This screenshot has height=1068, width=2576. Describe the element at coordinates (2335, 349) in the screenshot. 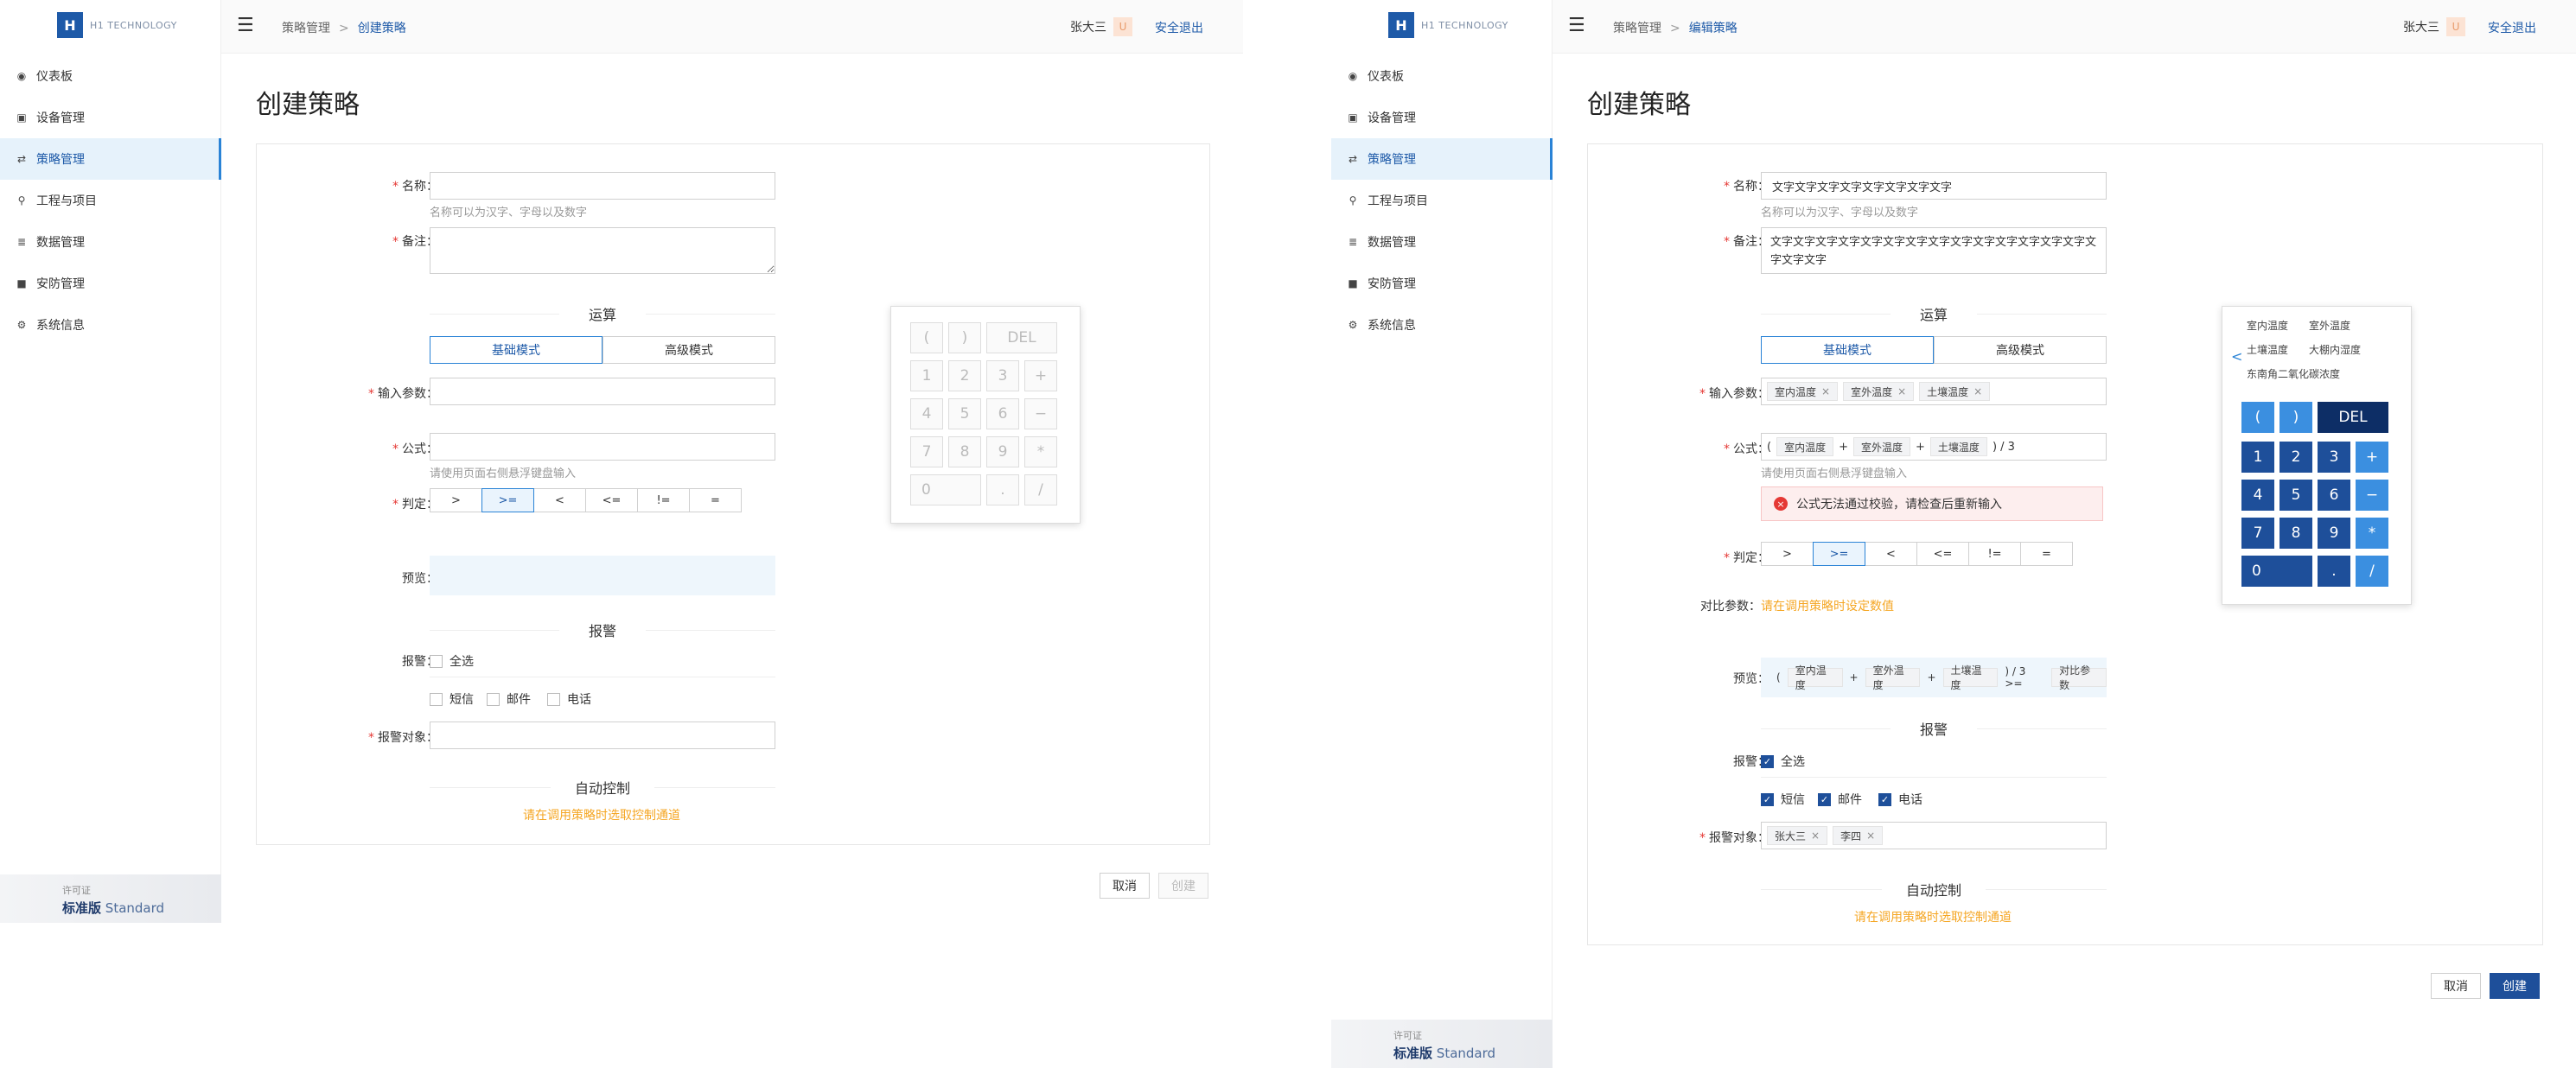

I see `param-option: 大棚内湿度` at that location.